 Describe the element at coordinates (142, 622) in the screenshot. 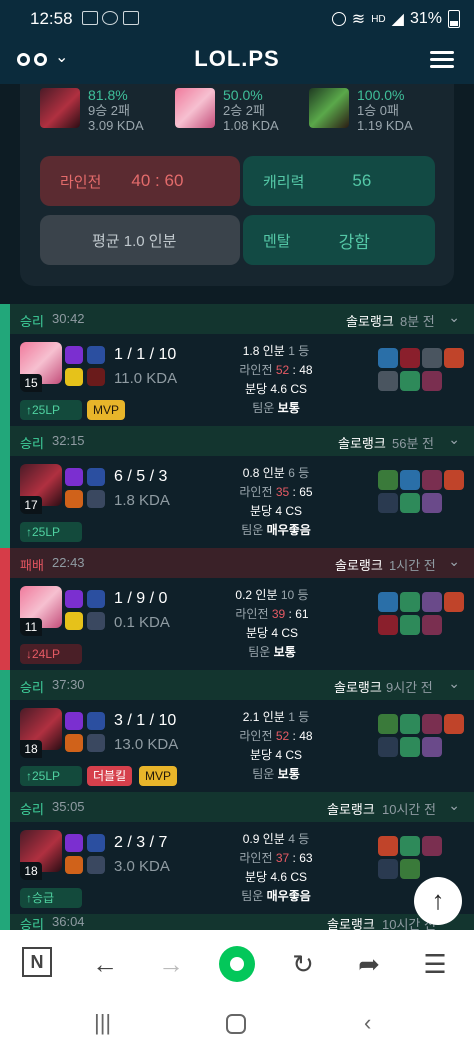

I see `kda-ratio: 0.1 KDA` at that location.